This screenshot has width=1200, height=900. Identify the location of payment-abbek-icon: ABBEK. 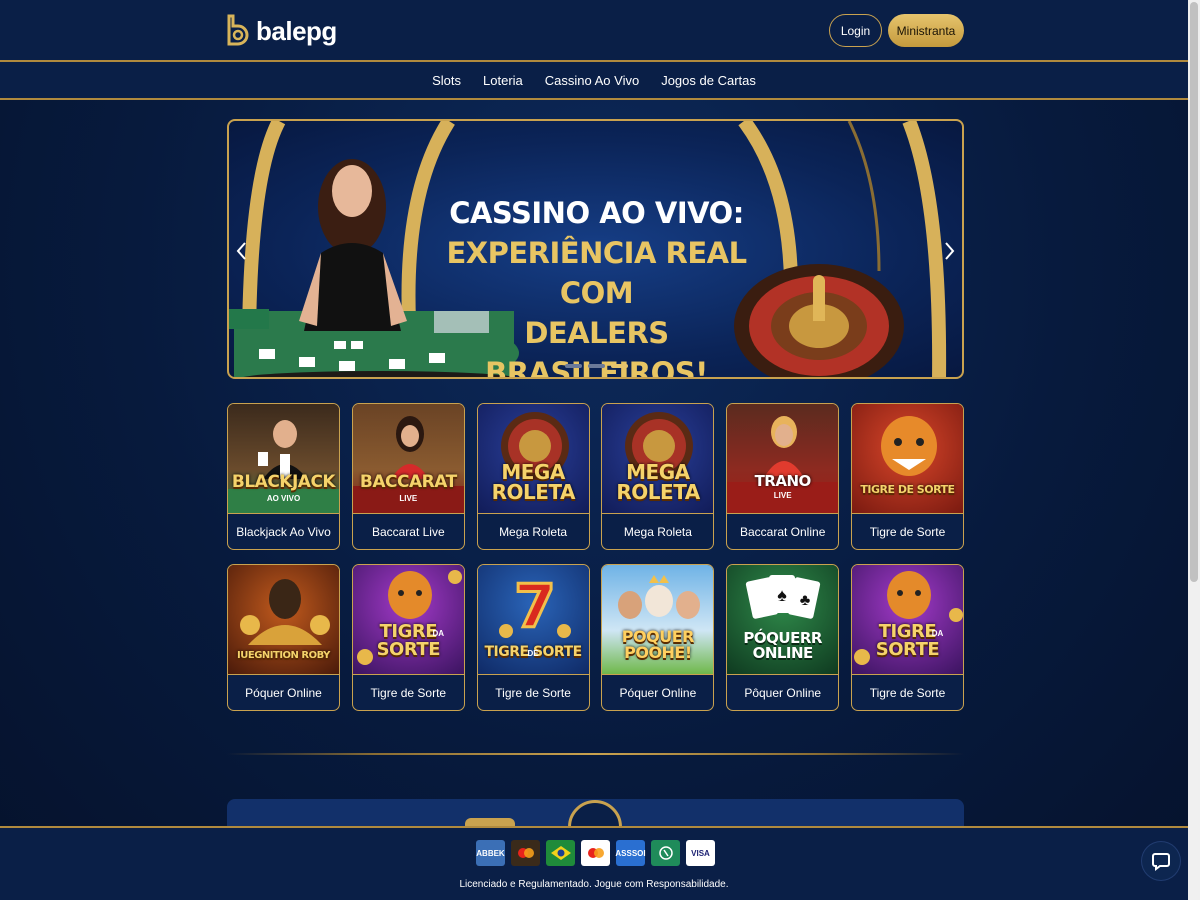
(490, 853).